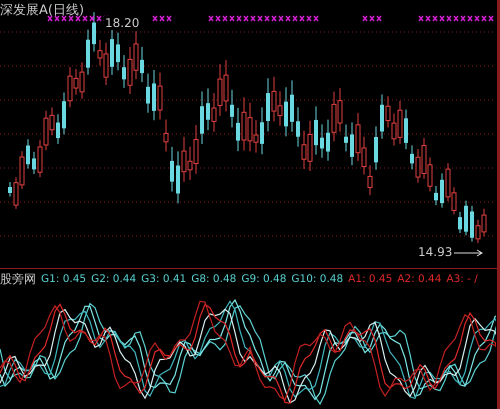 The image size is (500, 409). I want to click on low-price-label: 14.93, so click(435, 252).